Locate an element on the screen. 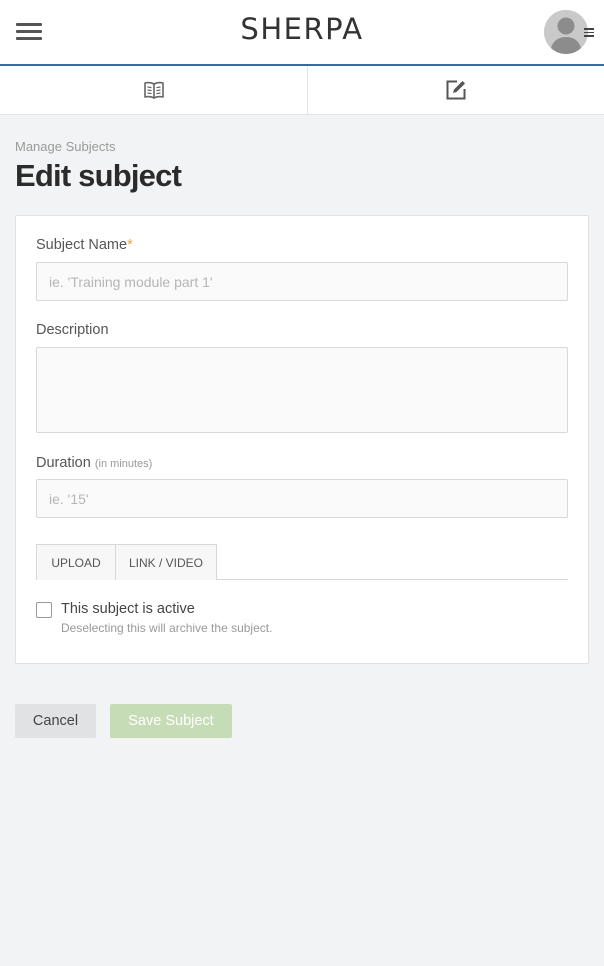 Image resolution: width=604 pixels, height=966 pixels. duration-input is located at coordinates (302, 498).